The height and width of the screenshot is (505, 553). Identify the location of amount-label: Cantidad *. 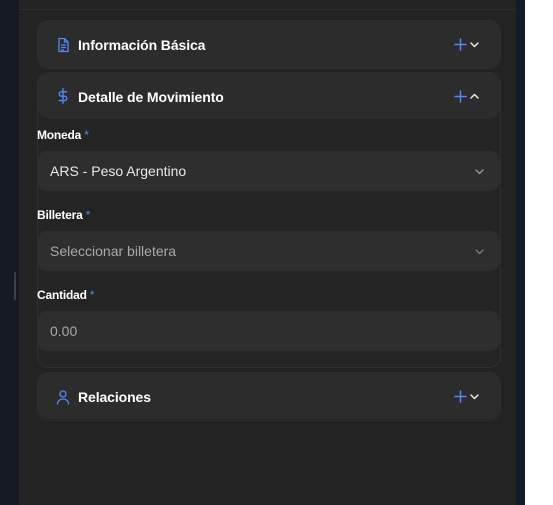
(66, 295).